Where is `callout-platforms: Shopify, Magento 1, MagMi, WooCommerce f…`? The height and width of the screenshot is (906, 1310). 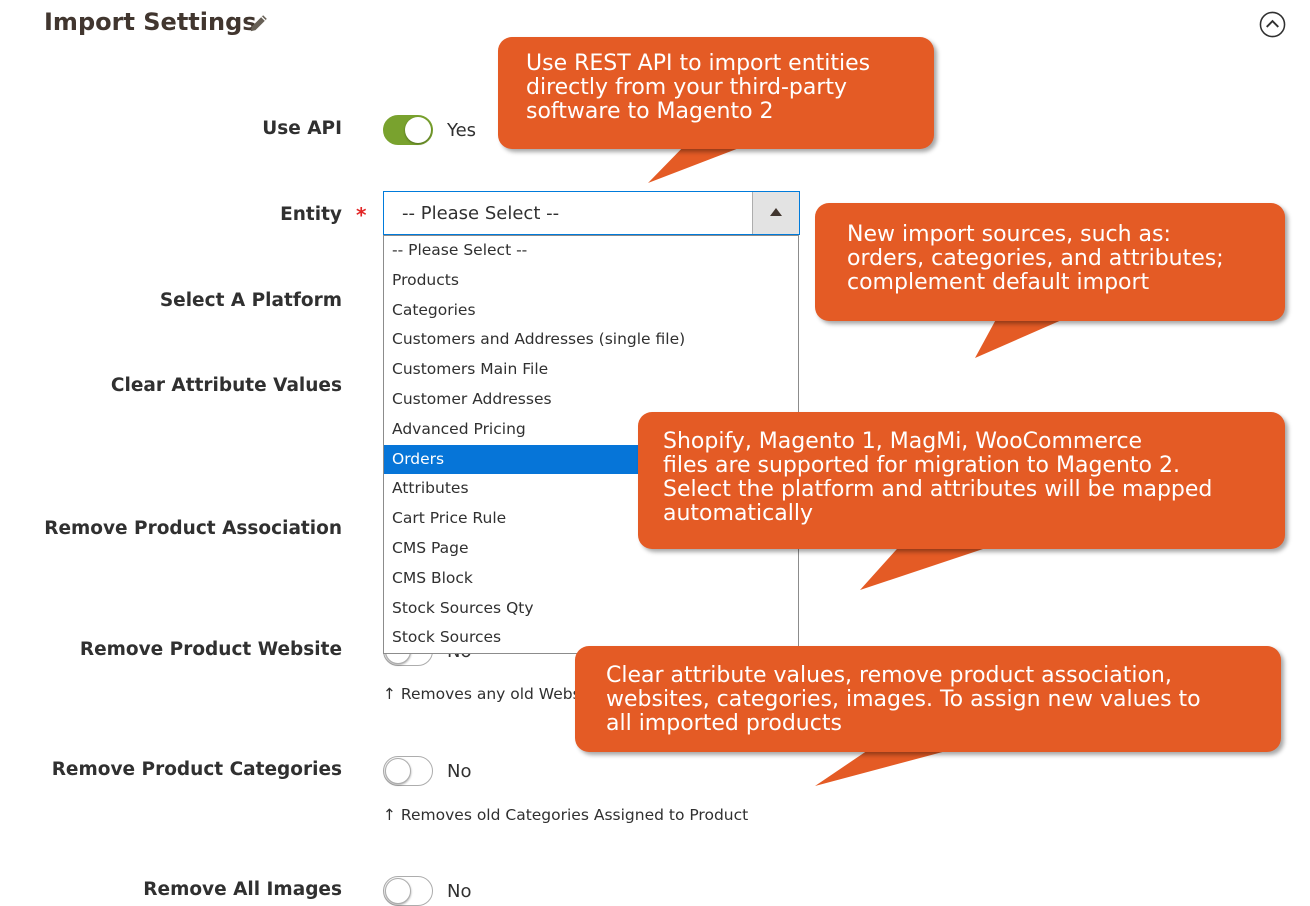
callout-platforms: Shopify, Magento 1, MagMi, WooCommerce f… is located at coordinates (961, 480).